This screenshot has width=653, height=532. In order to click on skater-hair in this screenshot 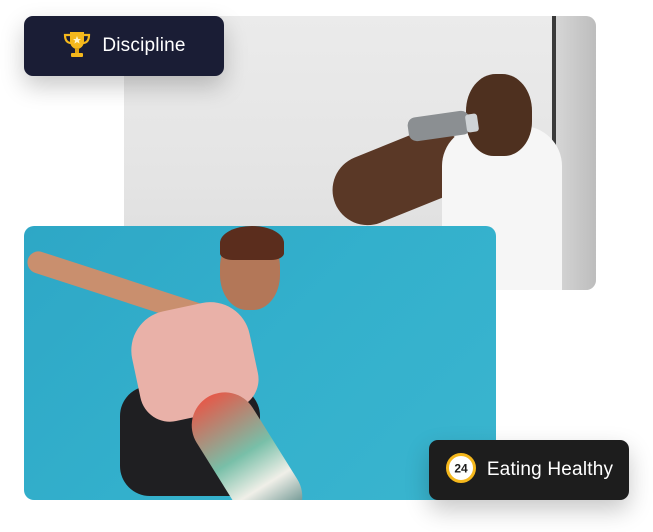, I will do `click(252, 243)`.